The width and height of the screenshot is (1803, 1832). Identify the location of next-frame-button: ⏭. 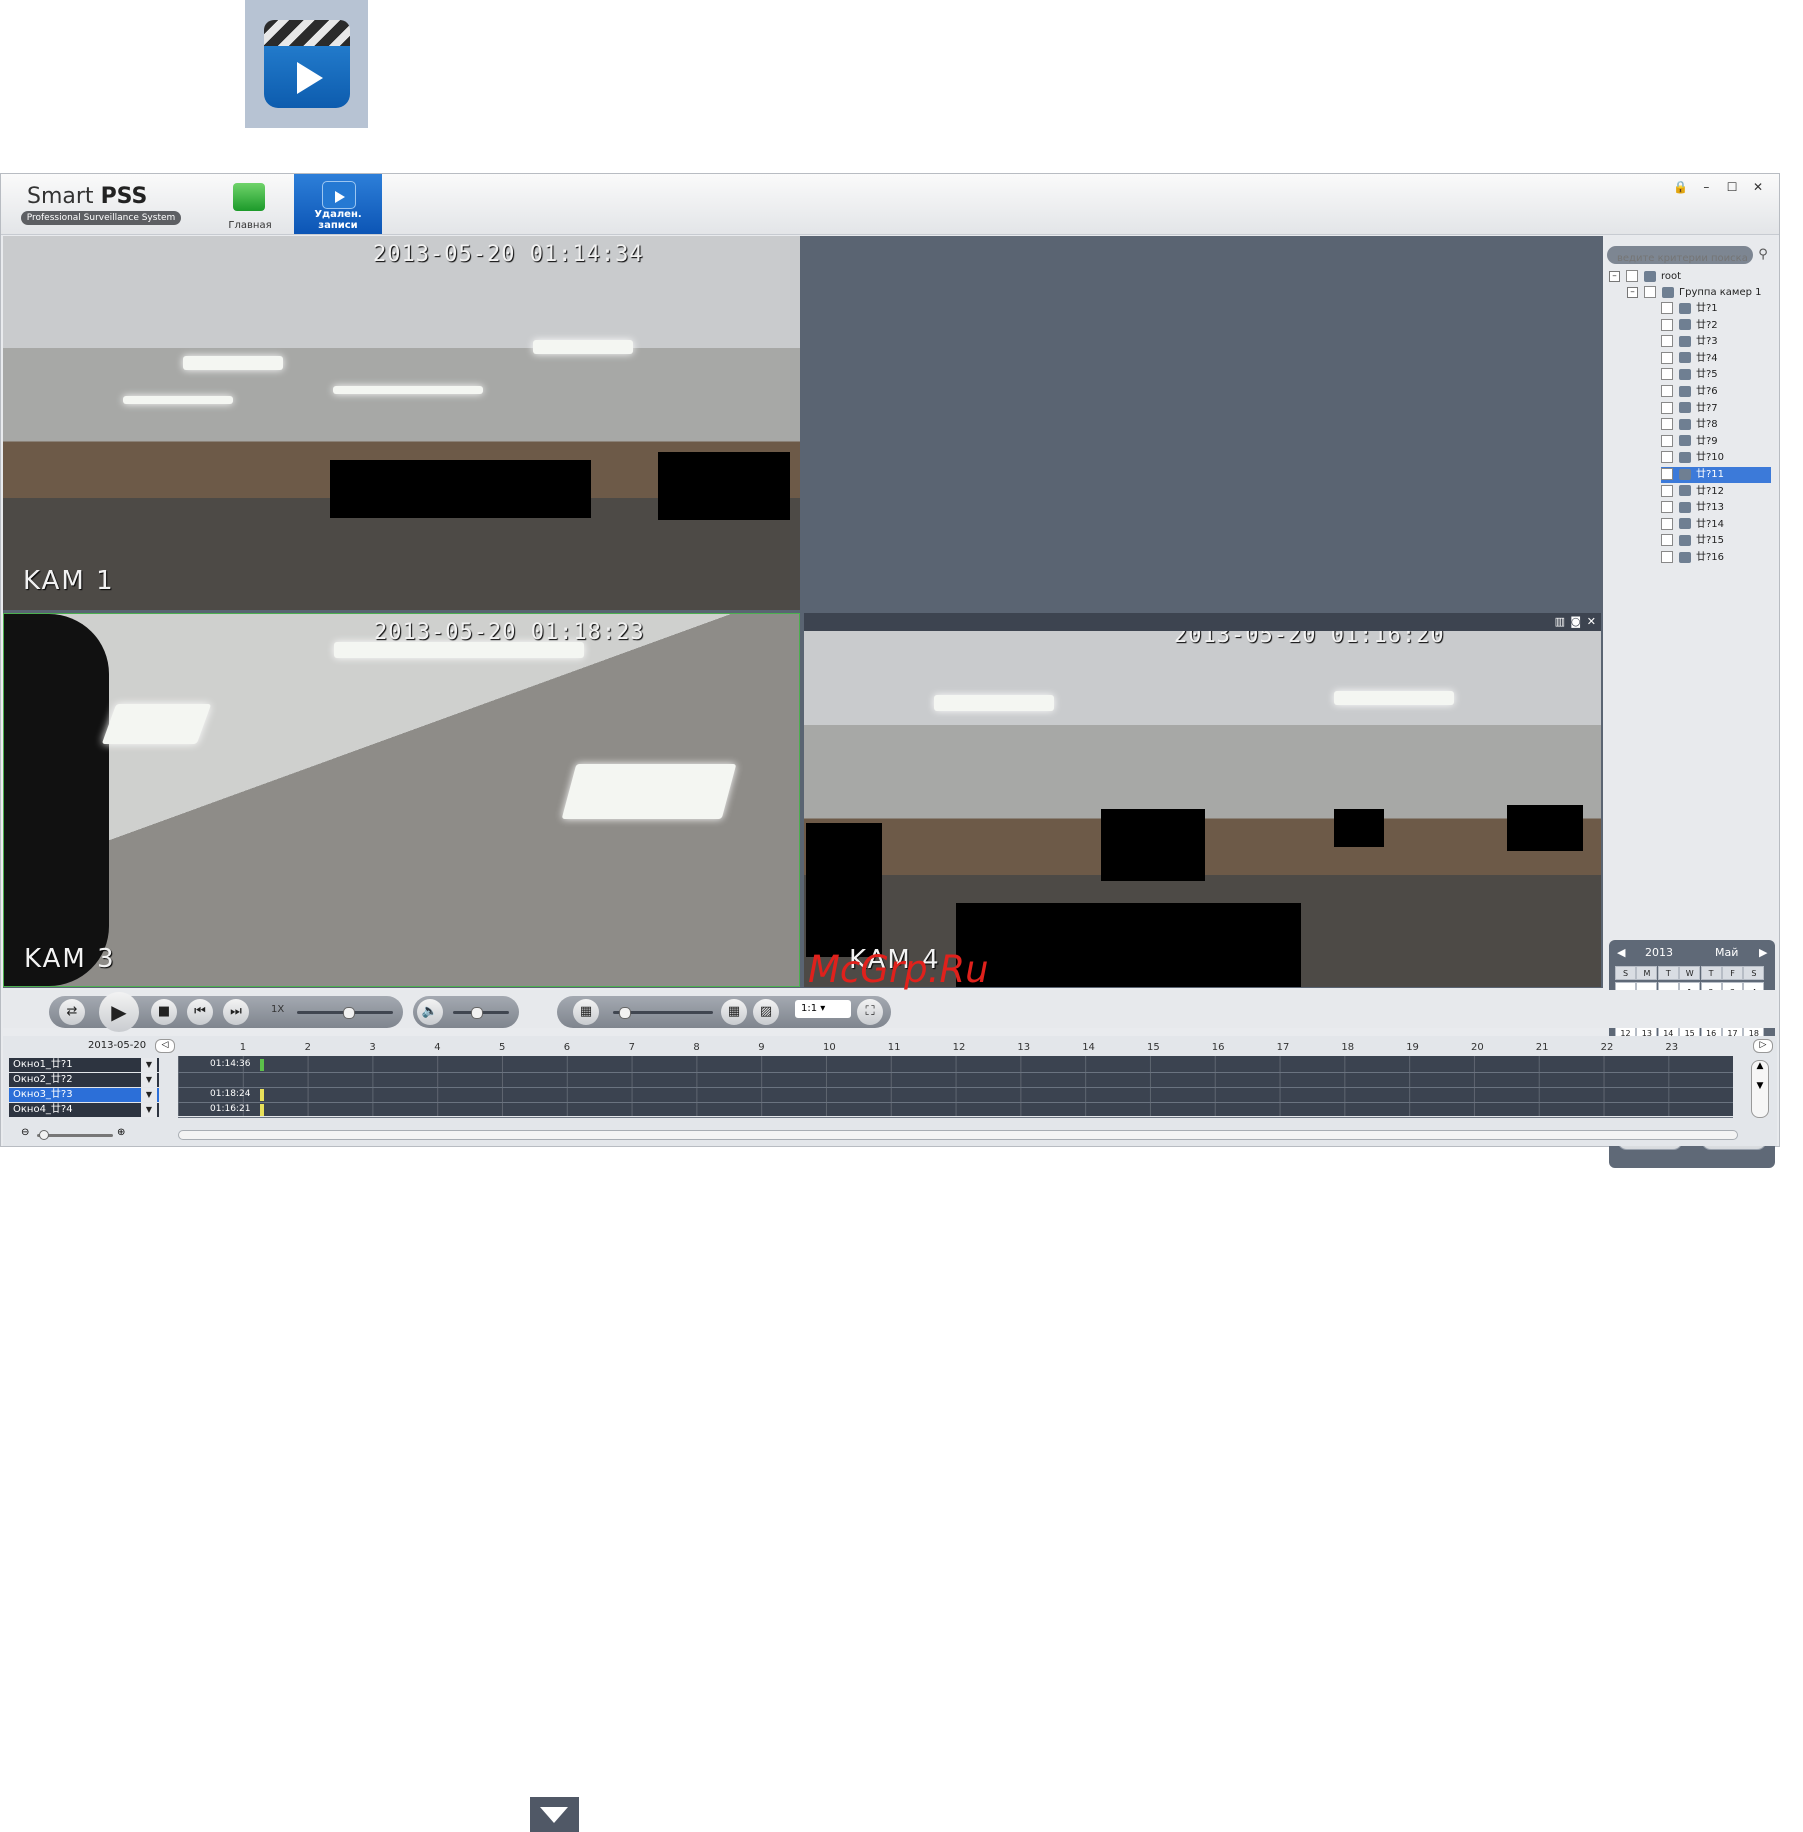
(236, 1012).